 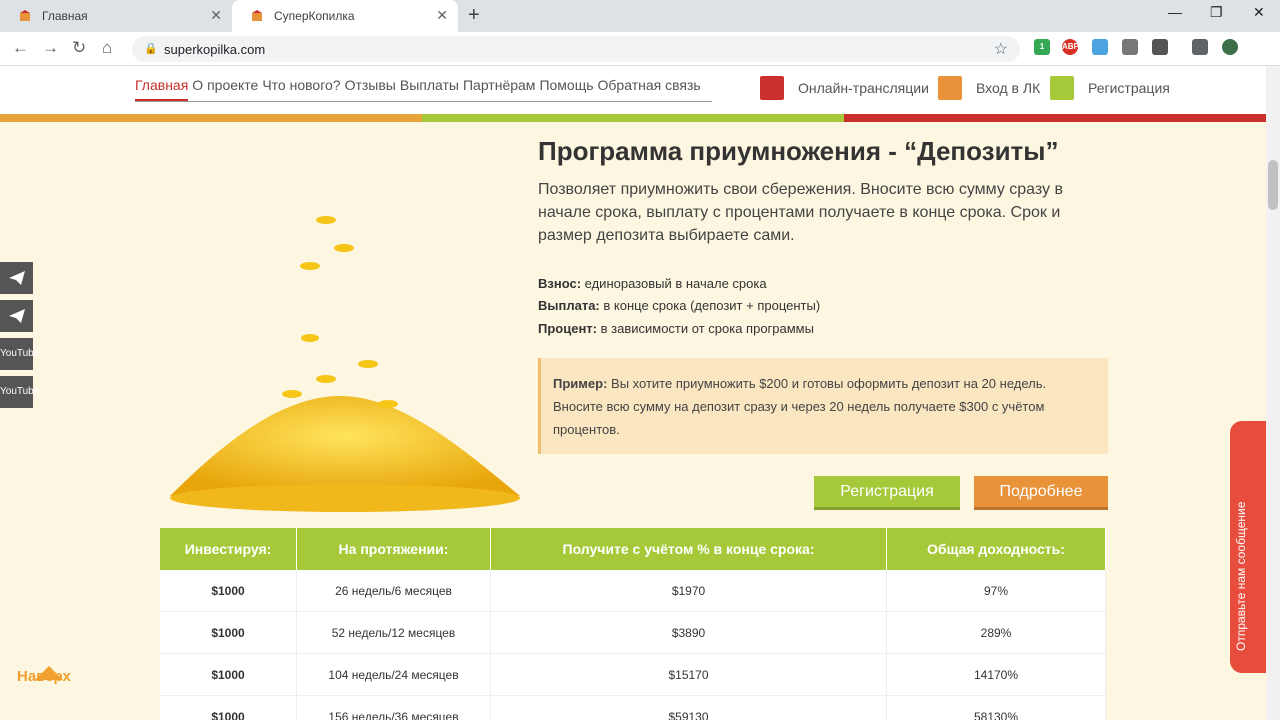 I want to click on forward-icon: →, so click(x=50, y=48).